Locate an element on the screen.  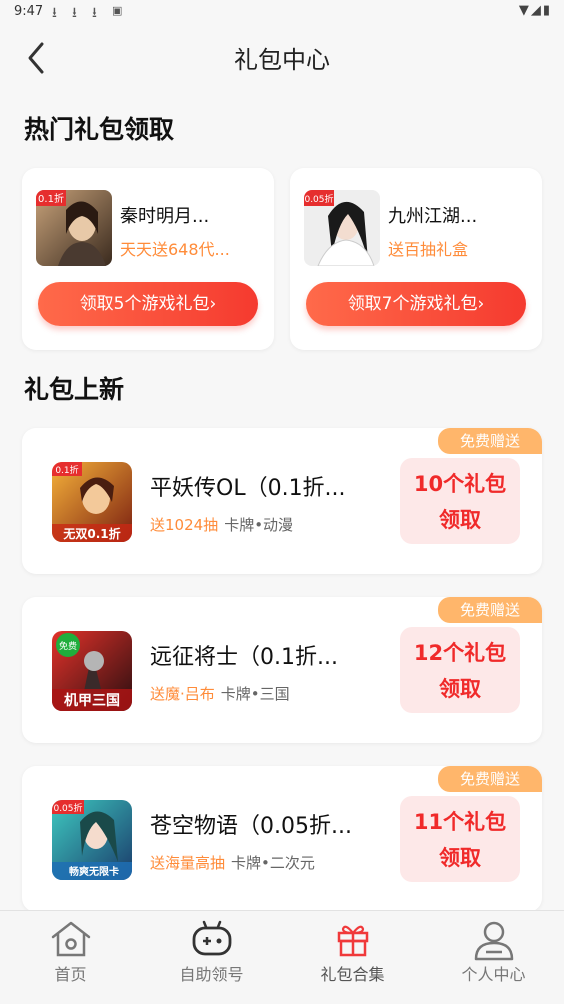
game-thumbnail: 0.1折 is located at coordinates (74, 228).